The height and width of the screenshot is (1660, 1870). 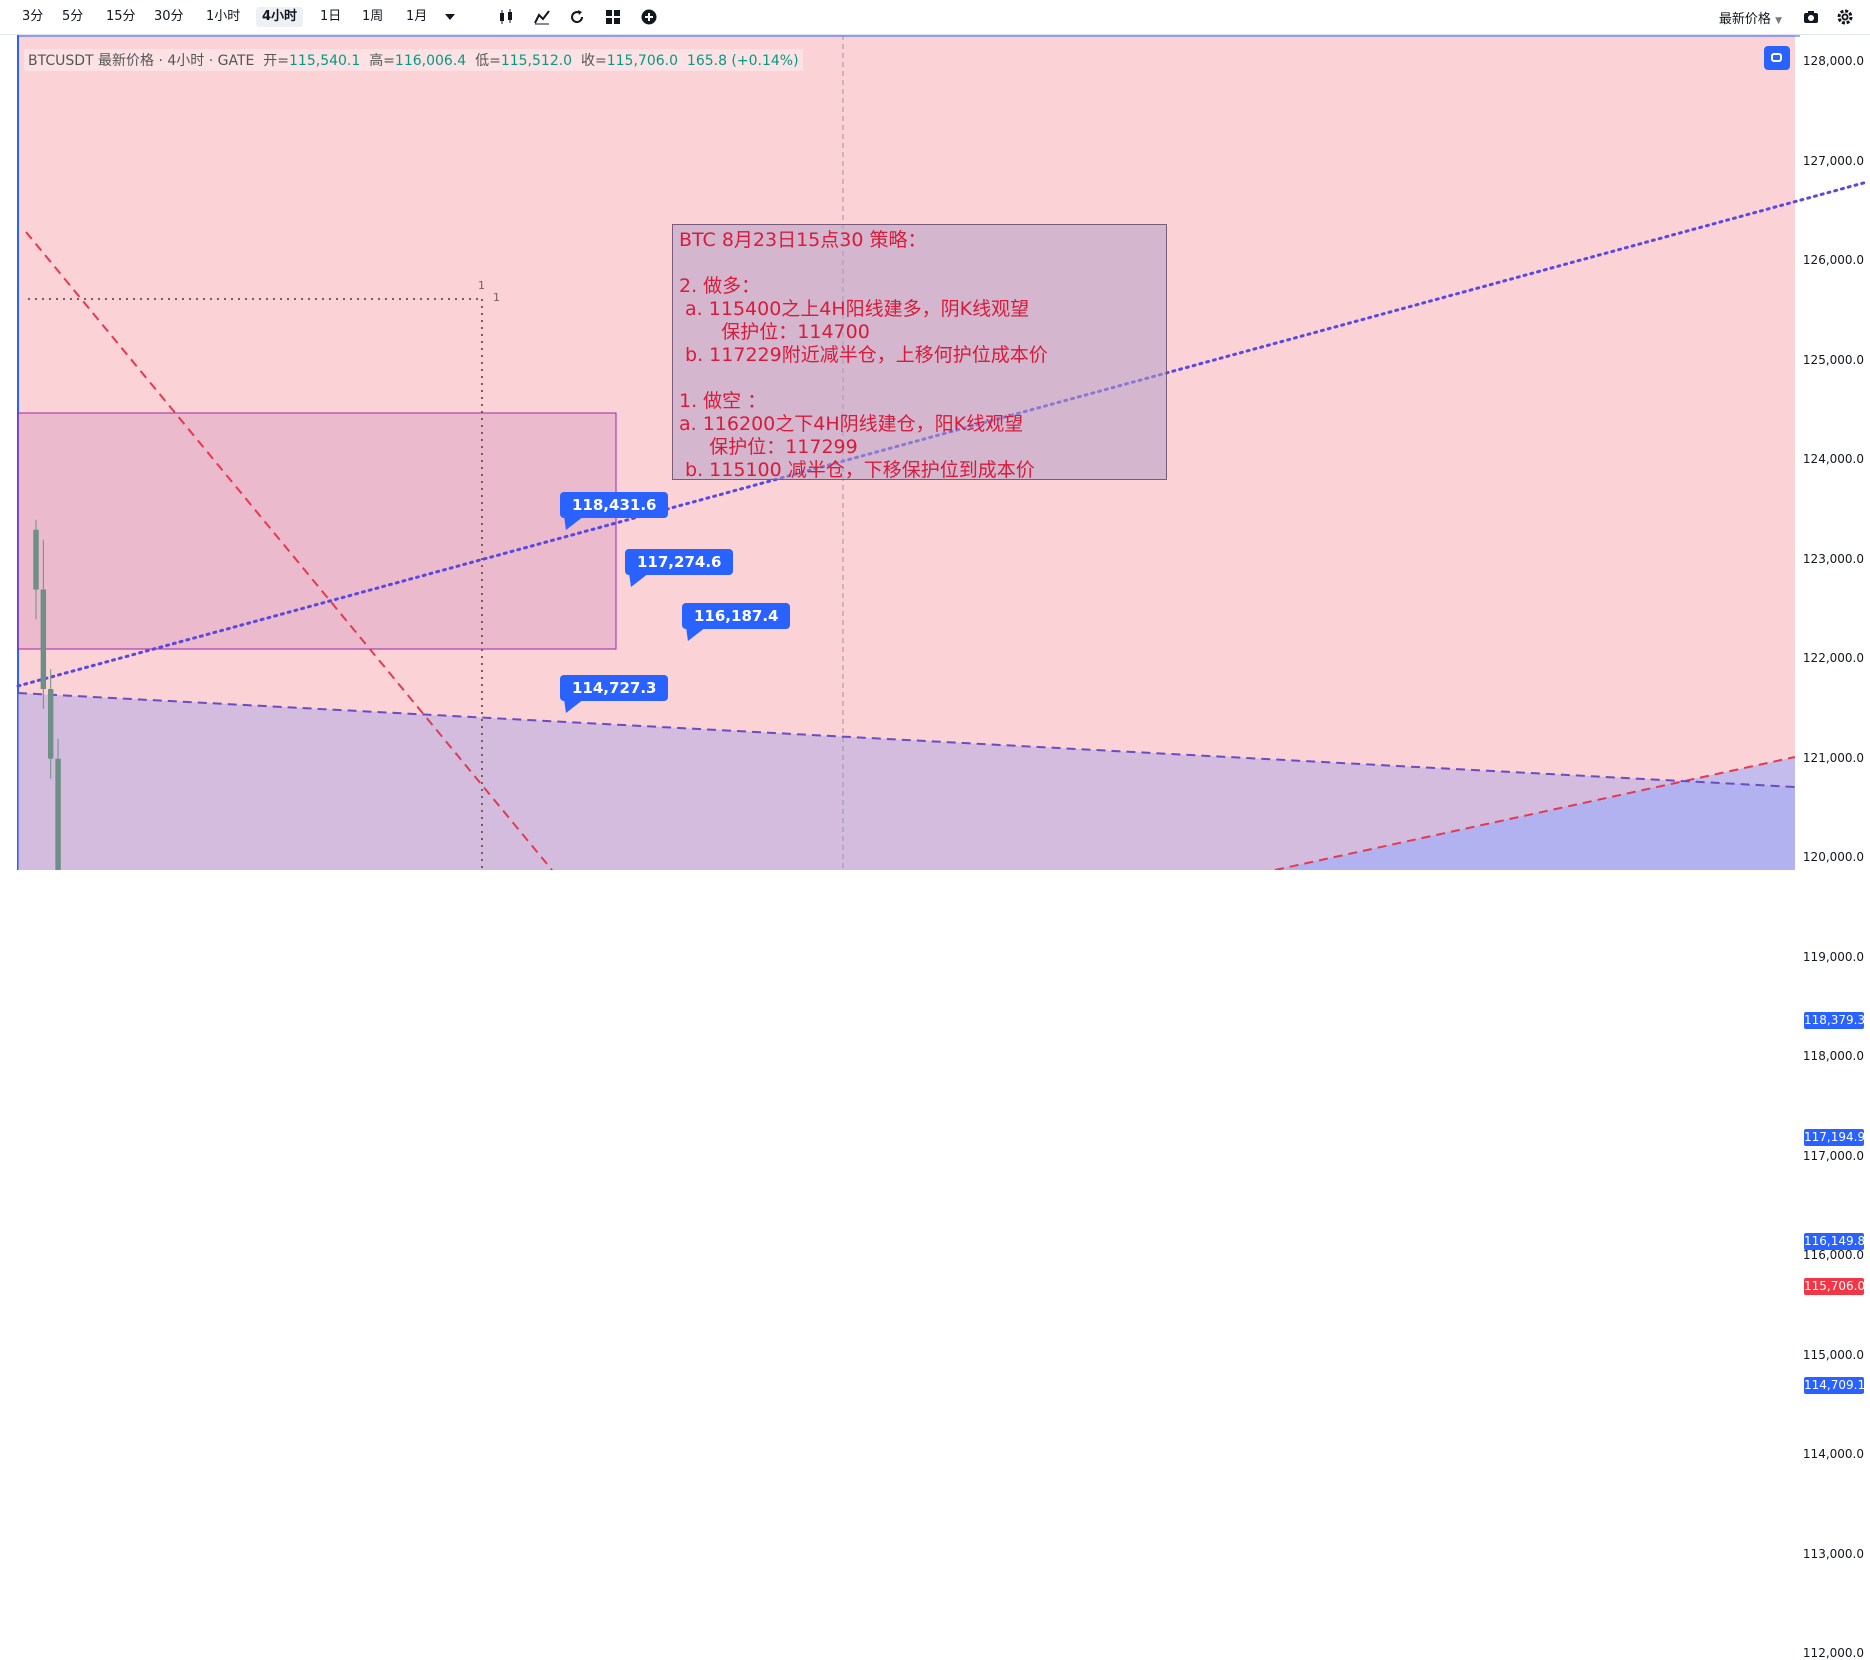 What do you see at coordinates (276, 61) in the screenshot?
I see `legend-open-label: 开=` at bounding box center [276, 61].